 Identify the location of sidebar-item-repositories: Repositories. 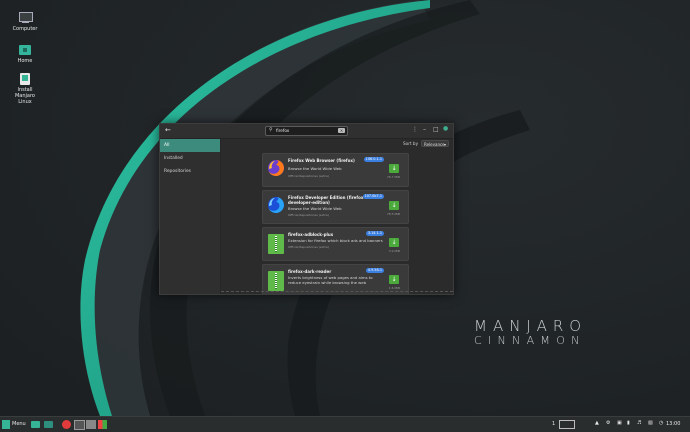
(190, 171).